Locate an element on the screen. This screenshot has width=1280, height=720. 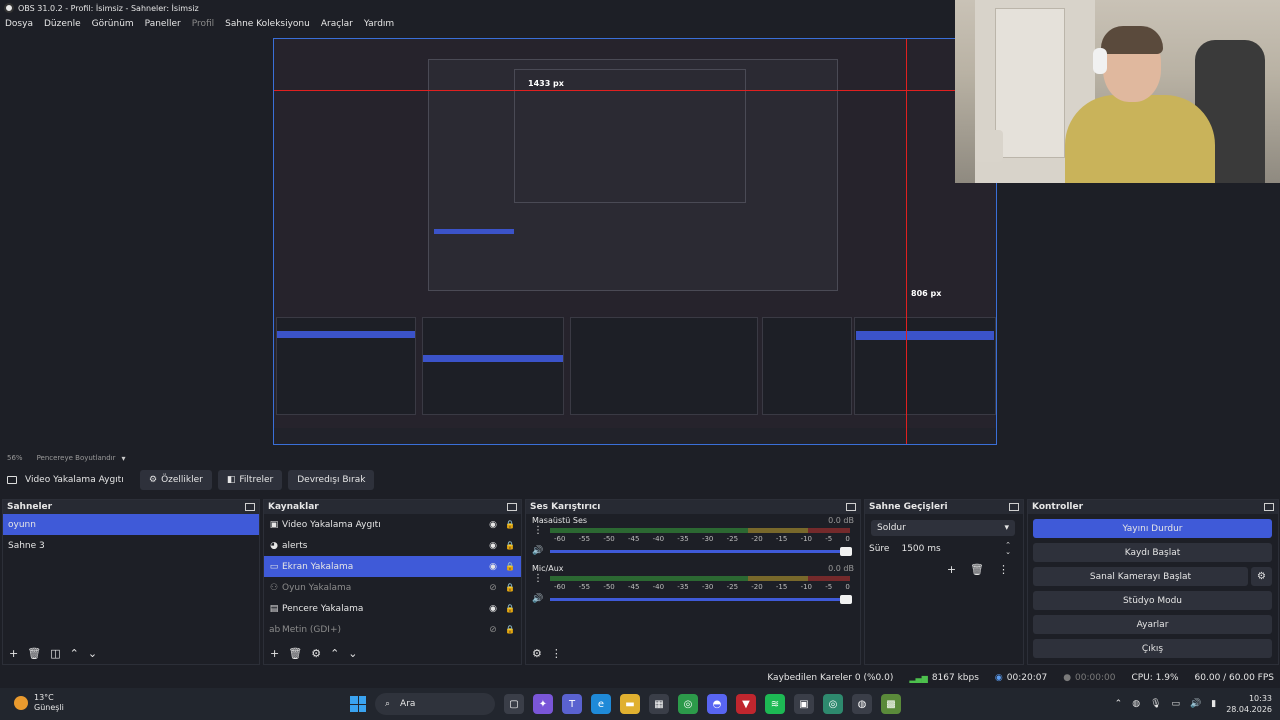
clock: 10:33 28.04.2026 is located at coordinates (1249, 704).